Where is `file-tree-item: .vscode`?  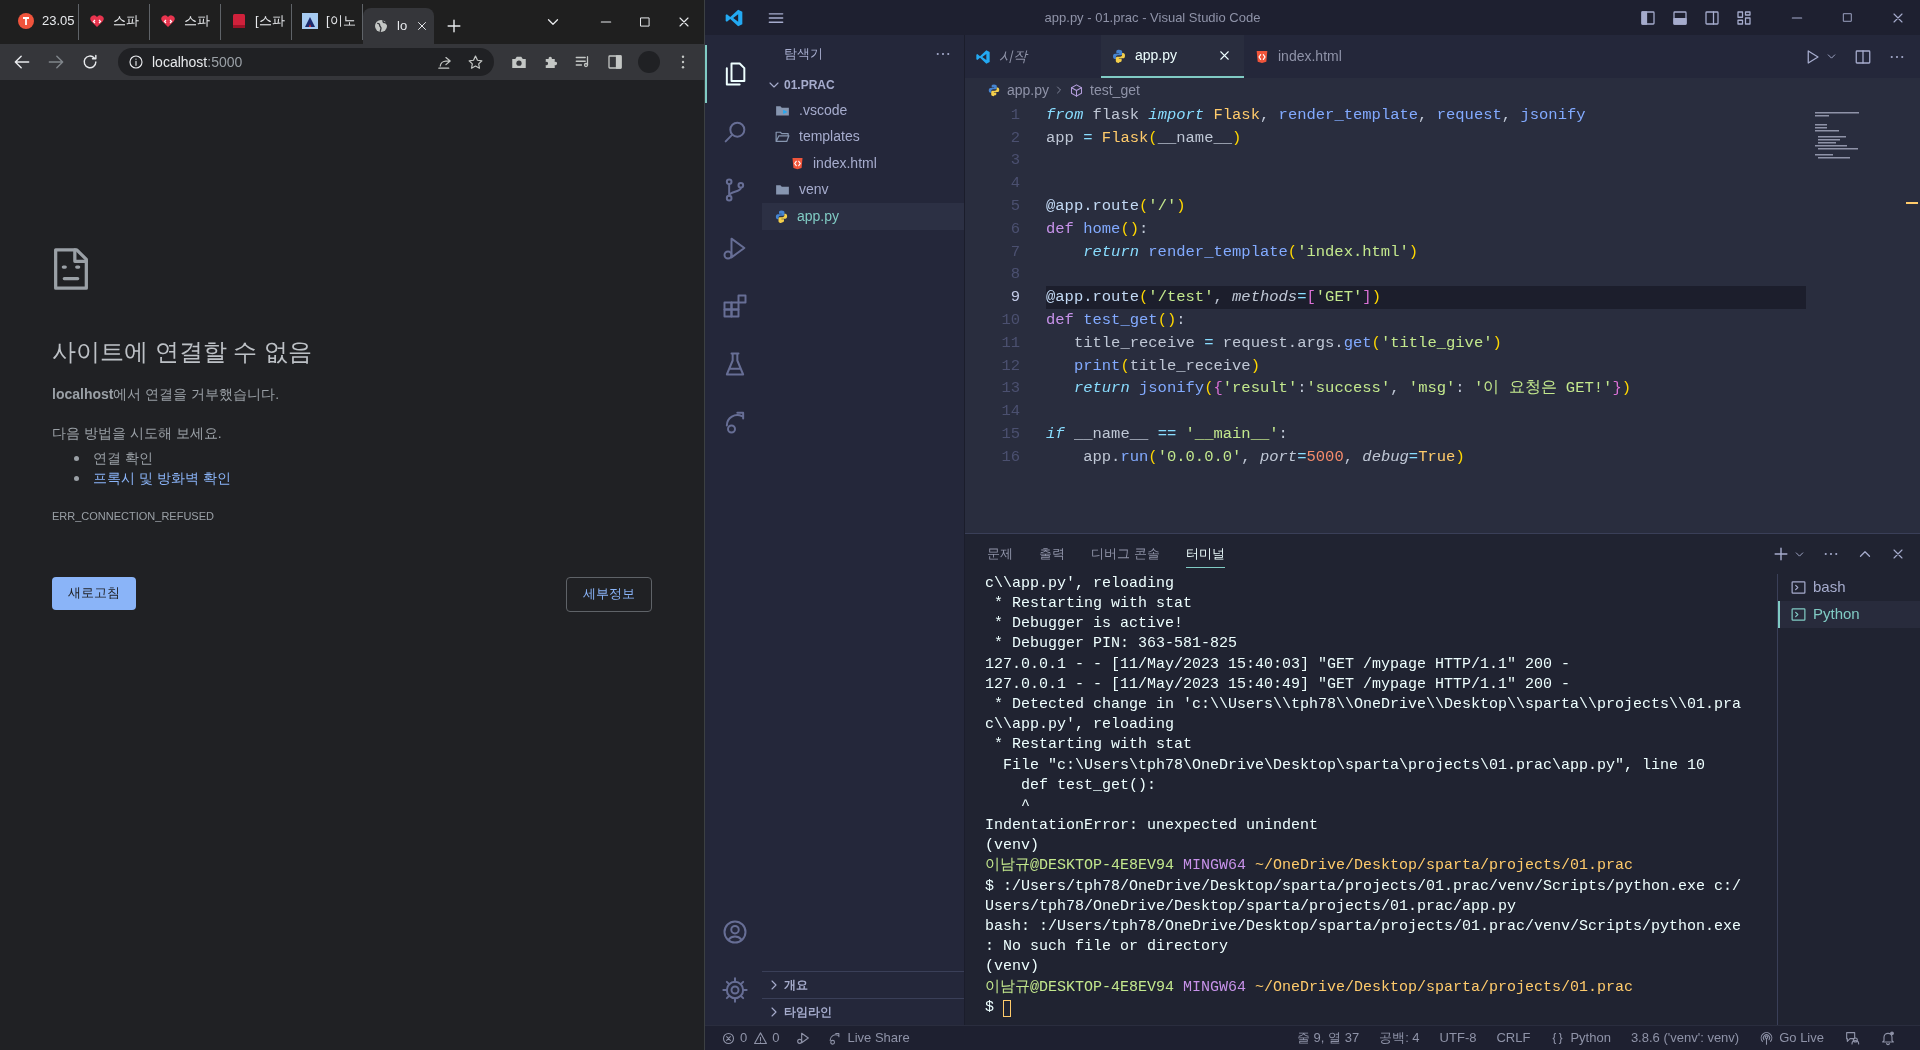
file-tree-item: .vscode is located at coordinates (863, 110).